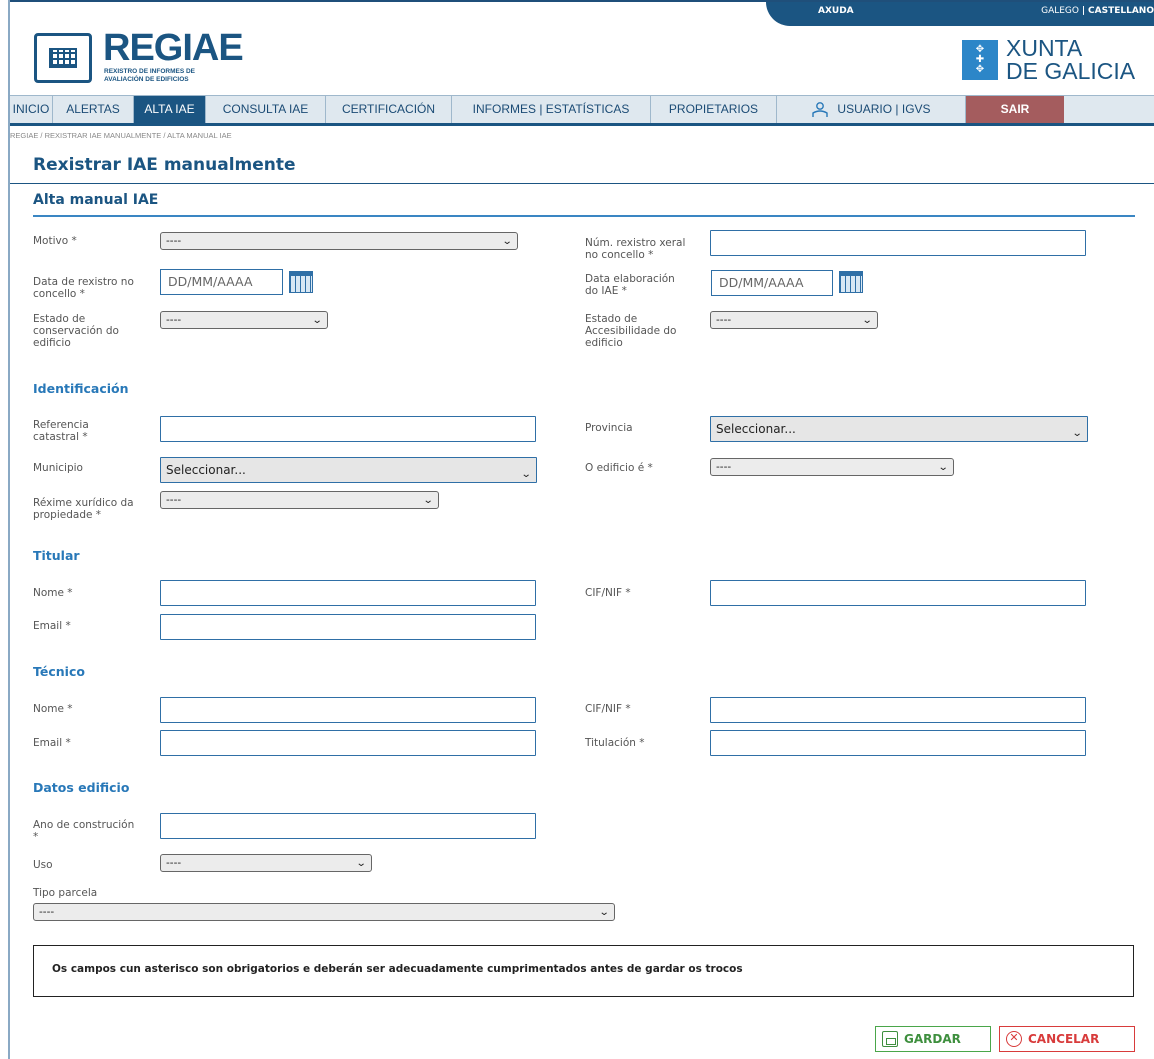 The width and height of the screenshot is (1154, 1059). I want to click on titular-title: Titular, so click(56, 555).